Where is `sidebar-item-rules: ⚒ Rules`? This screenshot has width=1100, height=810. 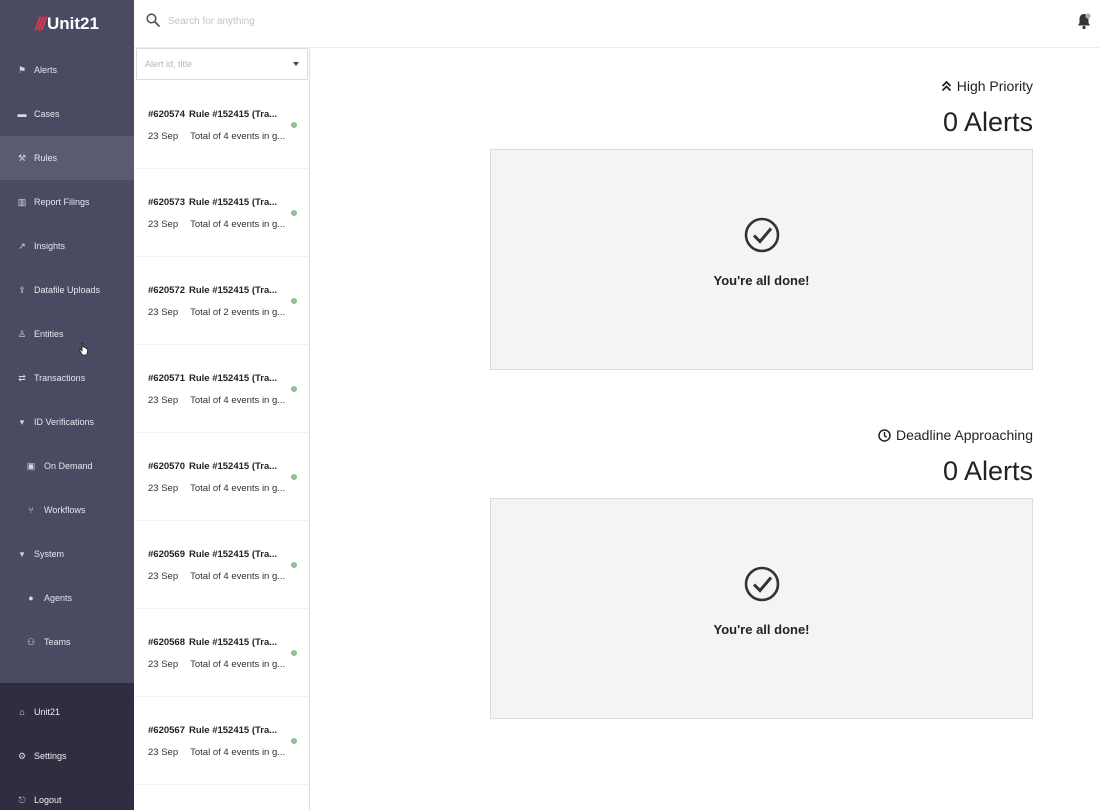 sidebar-item-rules: ⚒ Rules is located at coordinates (67, 158).